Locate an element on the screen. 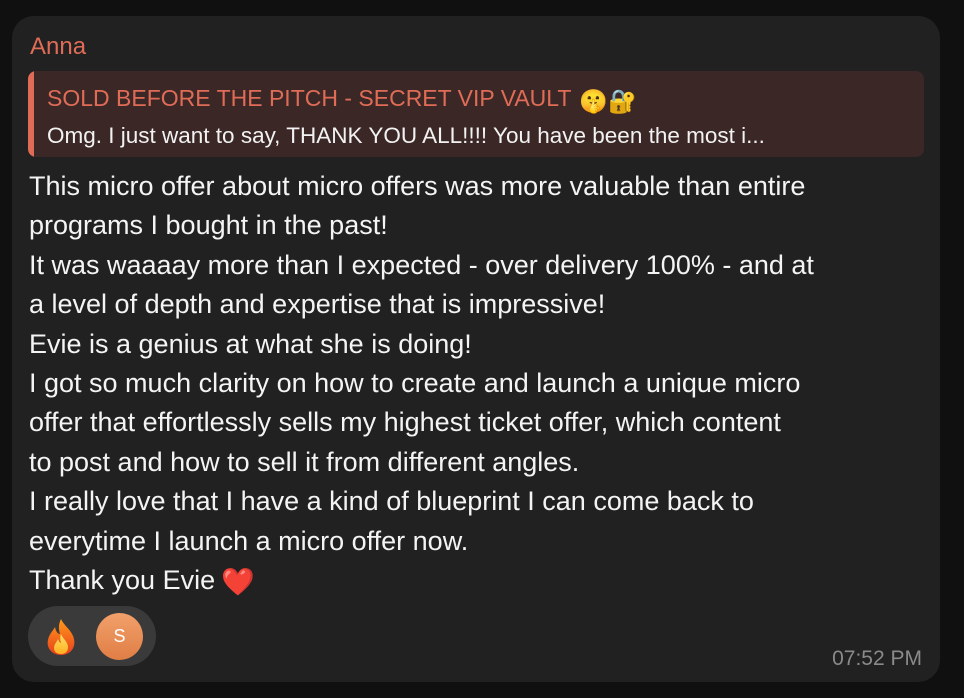 The width and height of the screenshot is (964, 698). reactor-avatar: S is located at coordinates (119, 636).